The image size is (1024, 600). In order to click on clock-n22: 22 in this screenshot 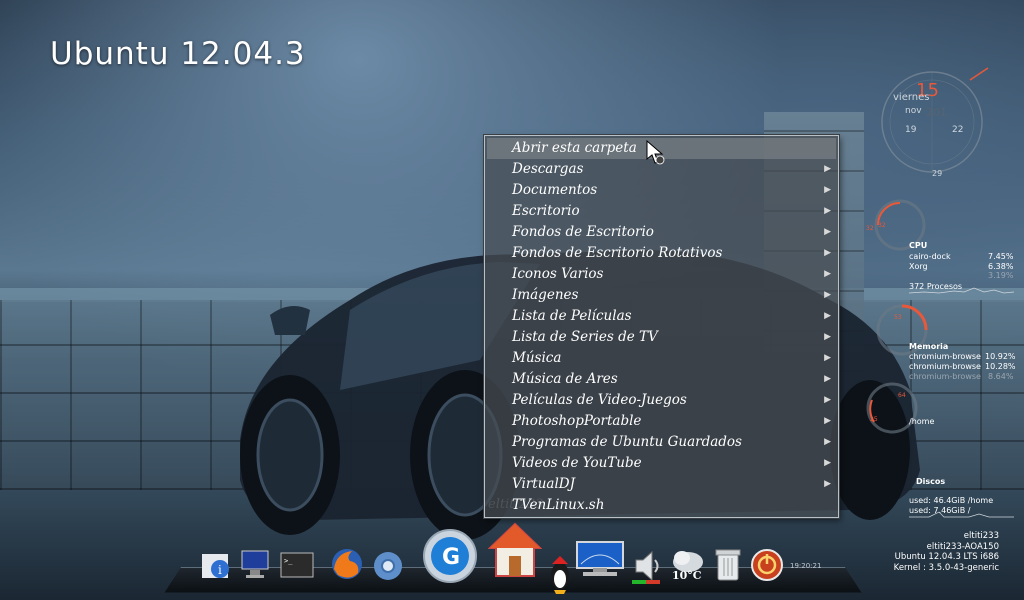, I will do `click(958, 130)`.